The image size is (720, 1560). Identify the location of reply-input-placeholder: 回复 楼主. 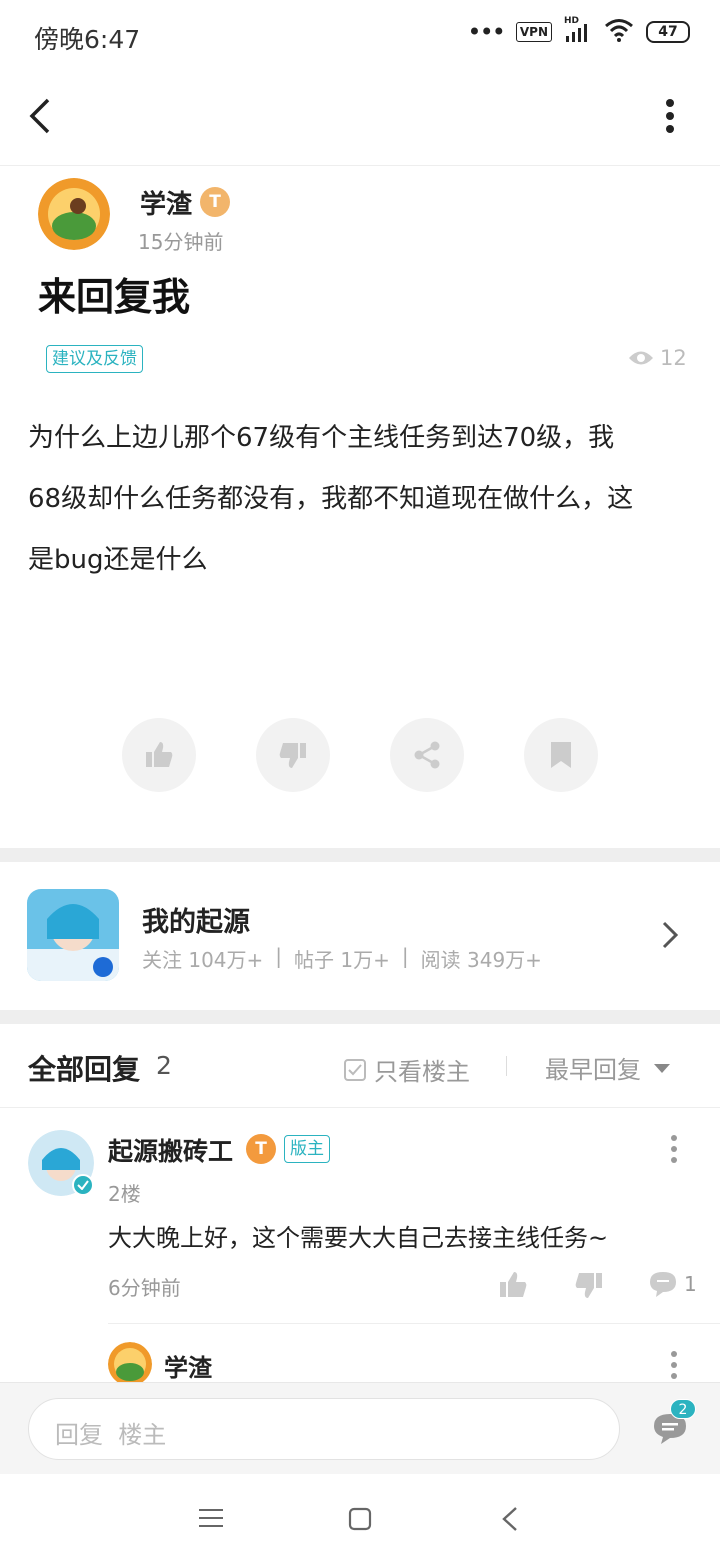
(111, 1435).